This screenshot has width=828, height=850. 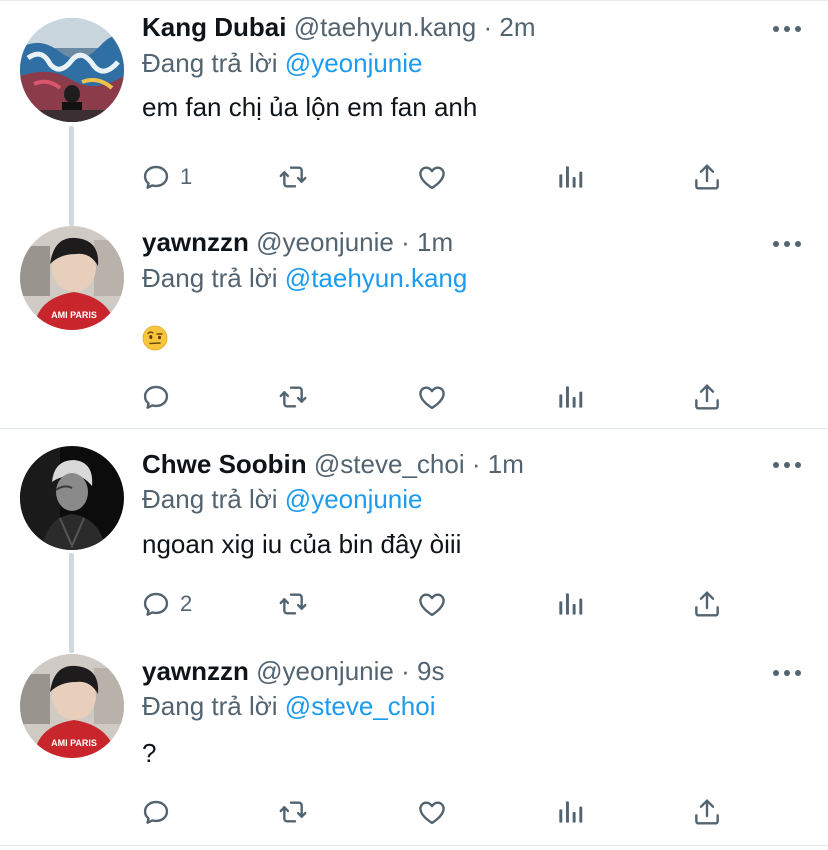 What do you see at coordinates (72, 70) in the screenshot?
I see `graffiti-wall-avatar` at bounding box center [72, 70].